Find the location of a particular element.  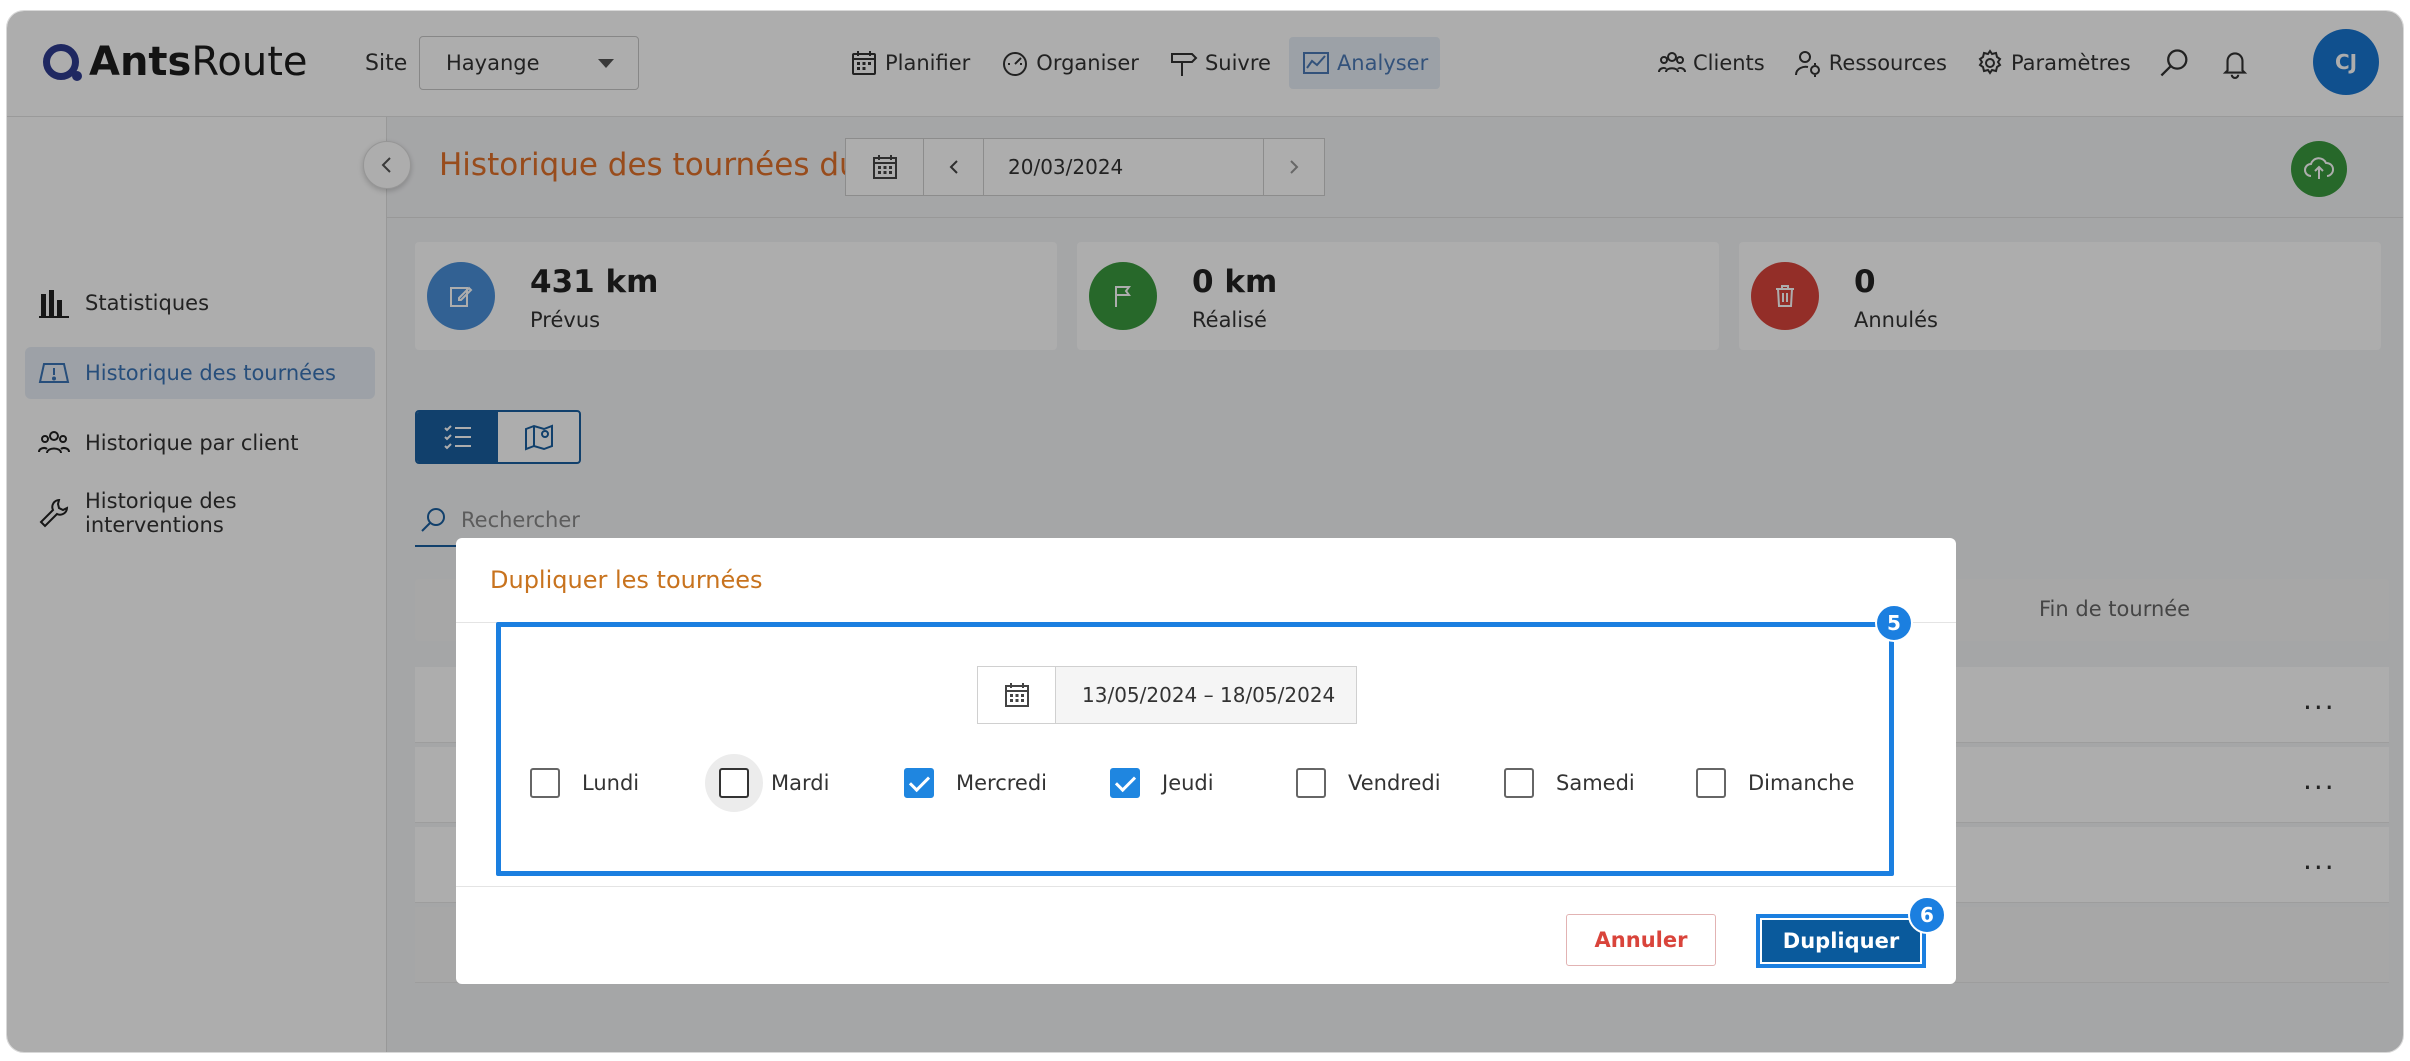

day-jeudi: Jeudi is located at coordinates (1162, 783).